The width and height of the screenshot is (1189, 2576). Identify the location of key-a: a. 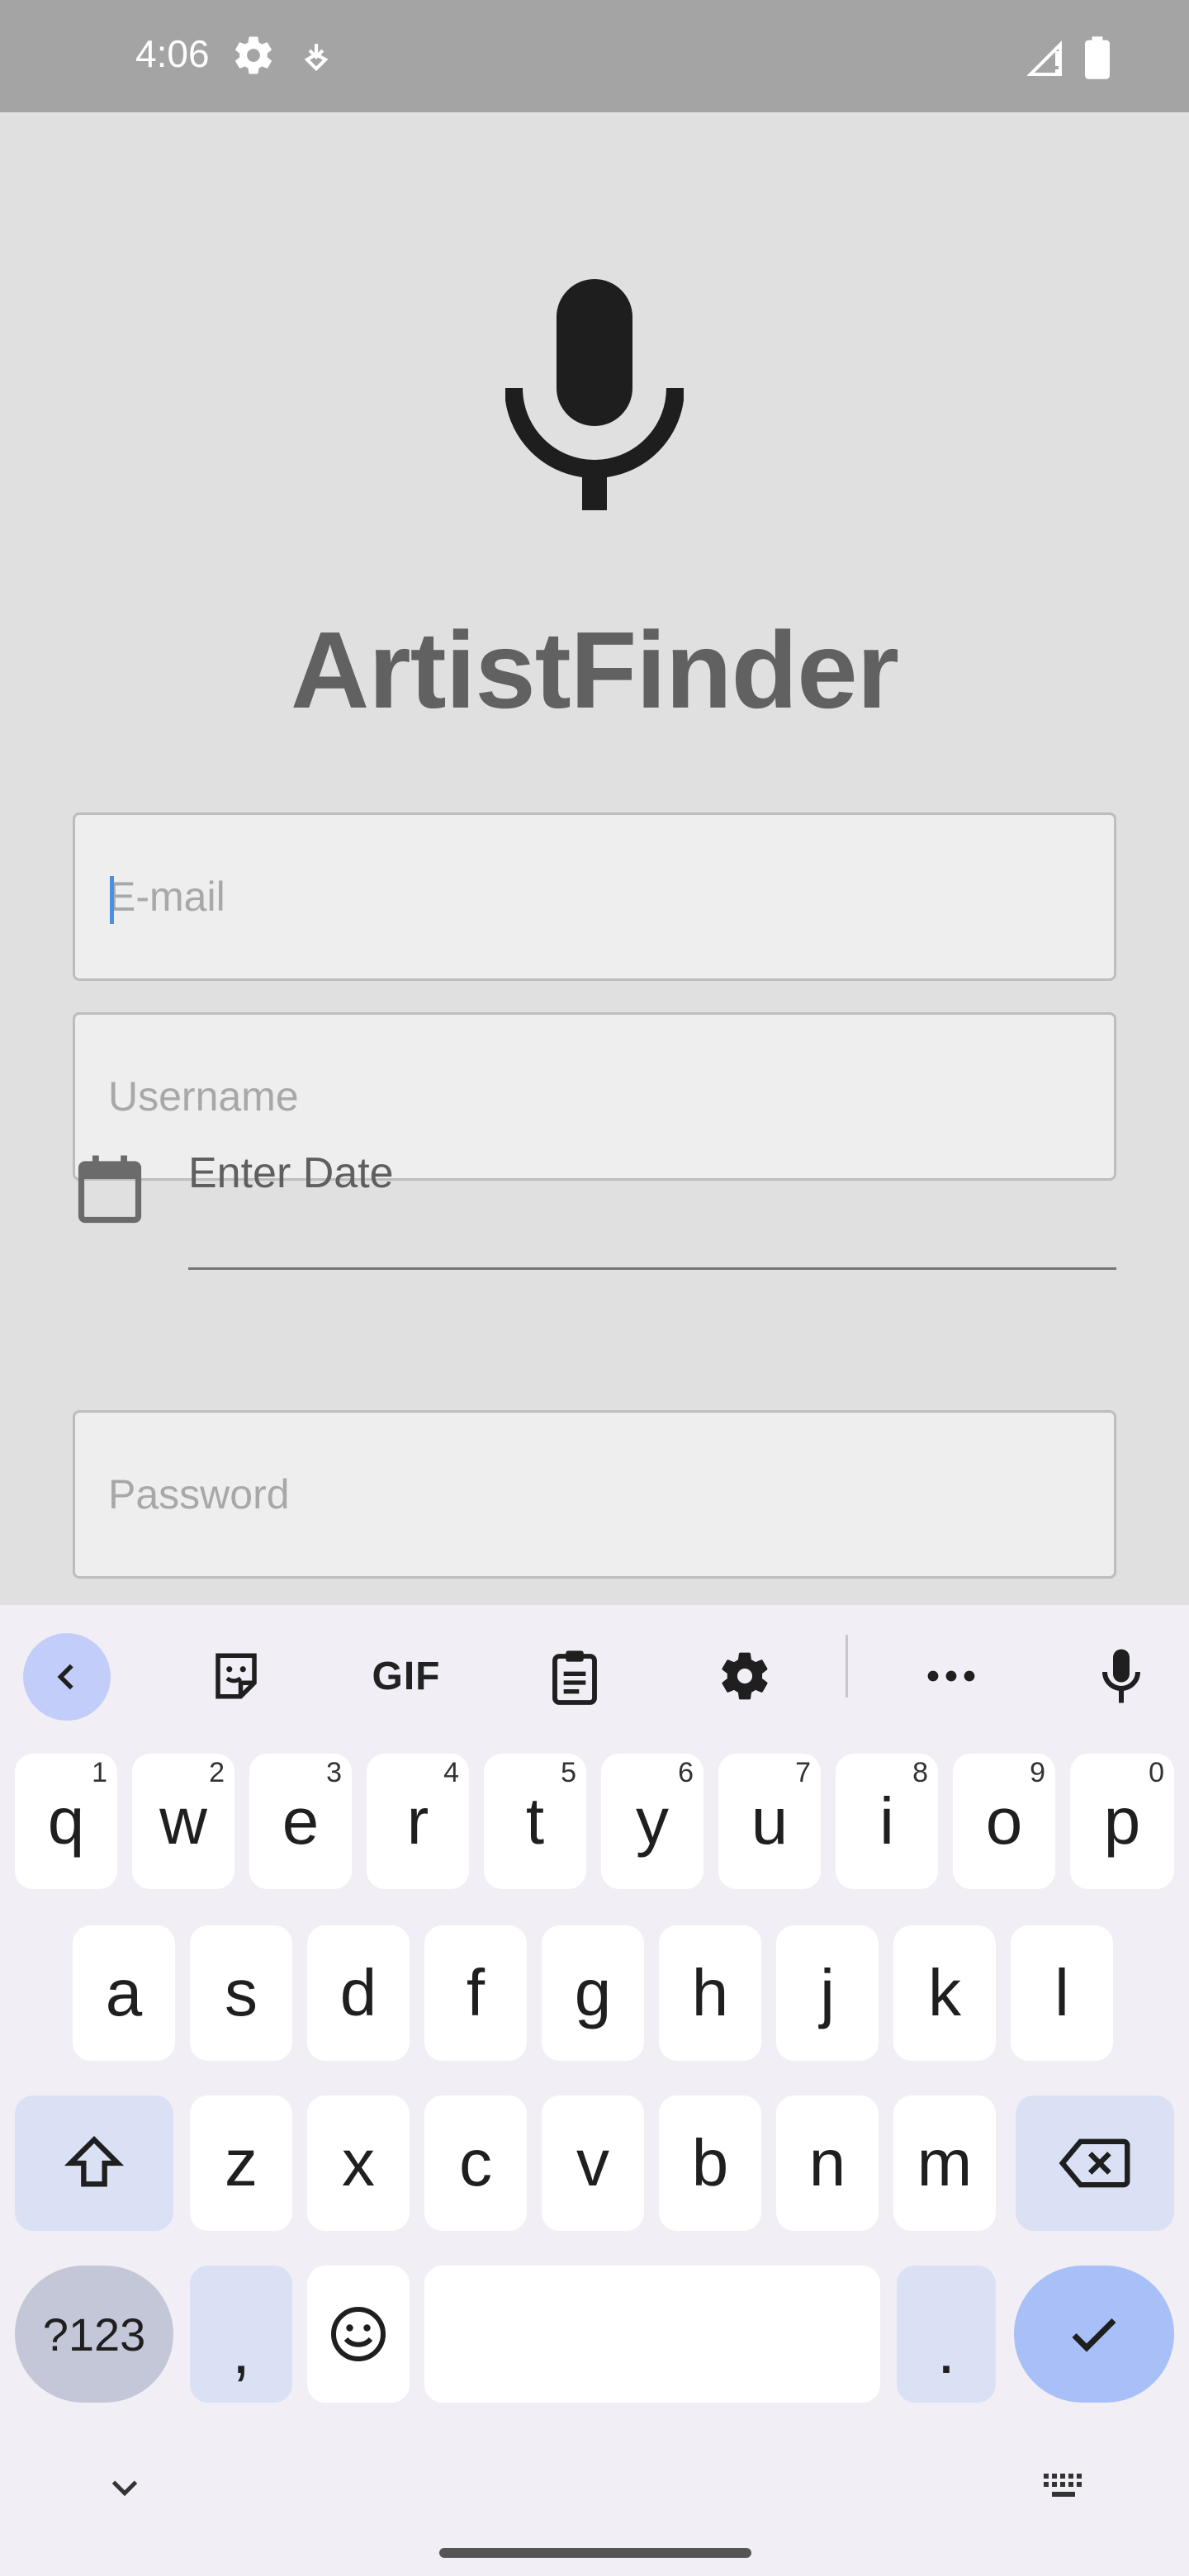
(124, 1993).